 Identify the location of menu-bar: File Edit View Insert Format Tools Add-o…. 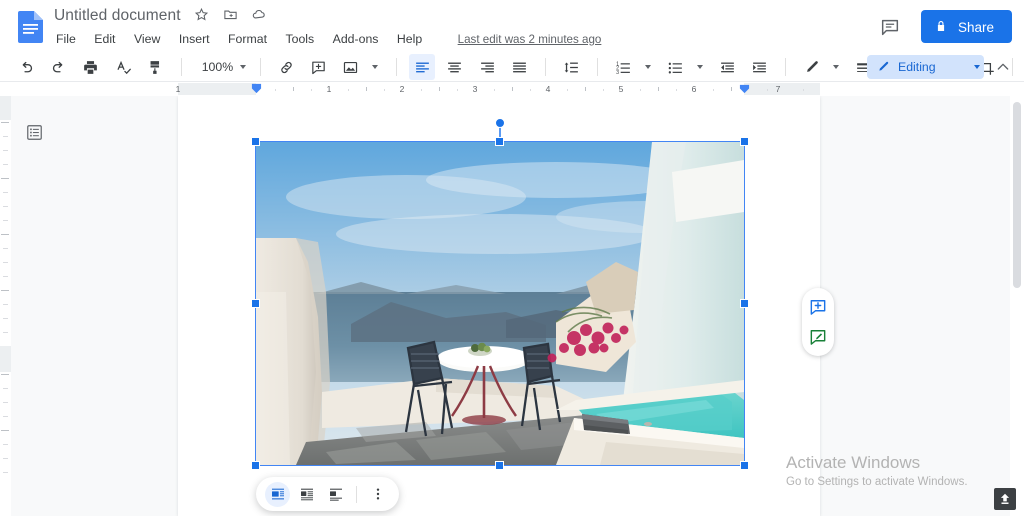
(327, 39).